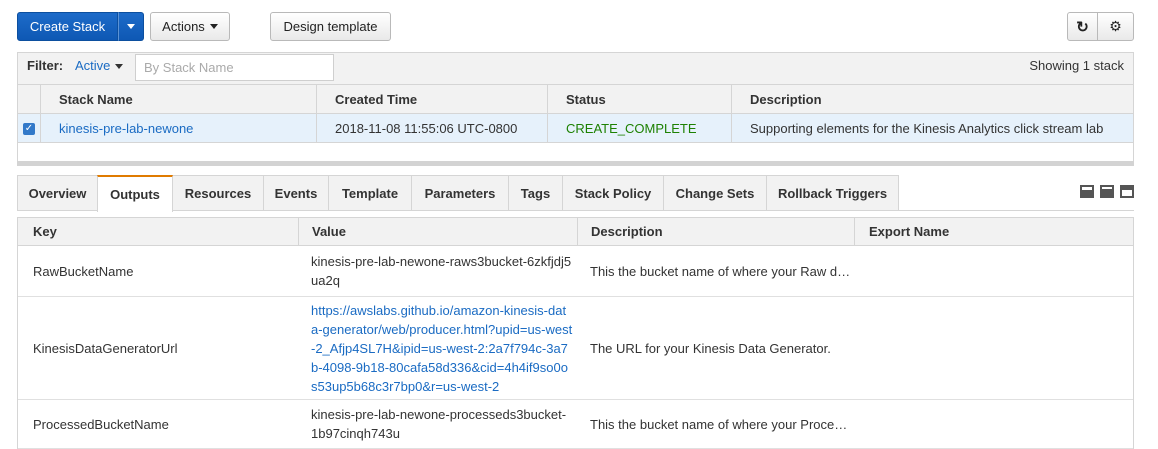 This screenshot has height=449, width=1158. I want to click on tab-label: Events, so click(296, 193).